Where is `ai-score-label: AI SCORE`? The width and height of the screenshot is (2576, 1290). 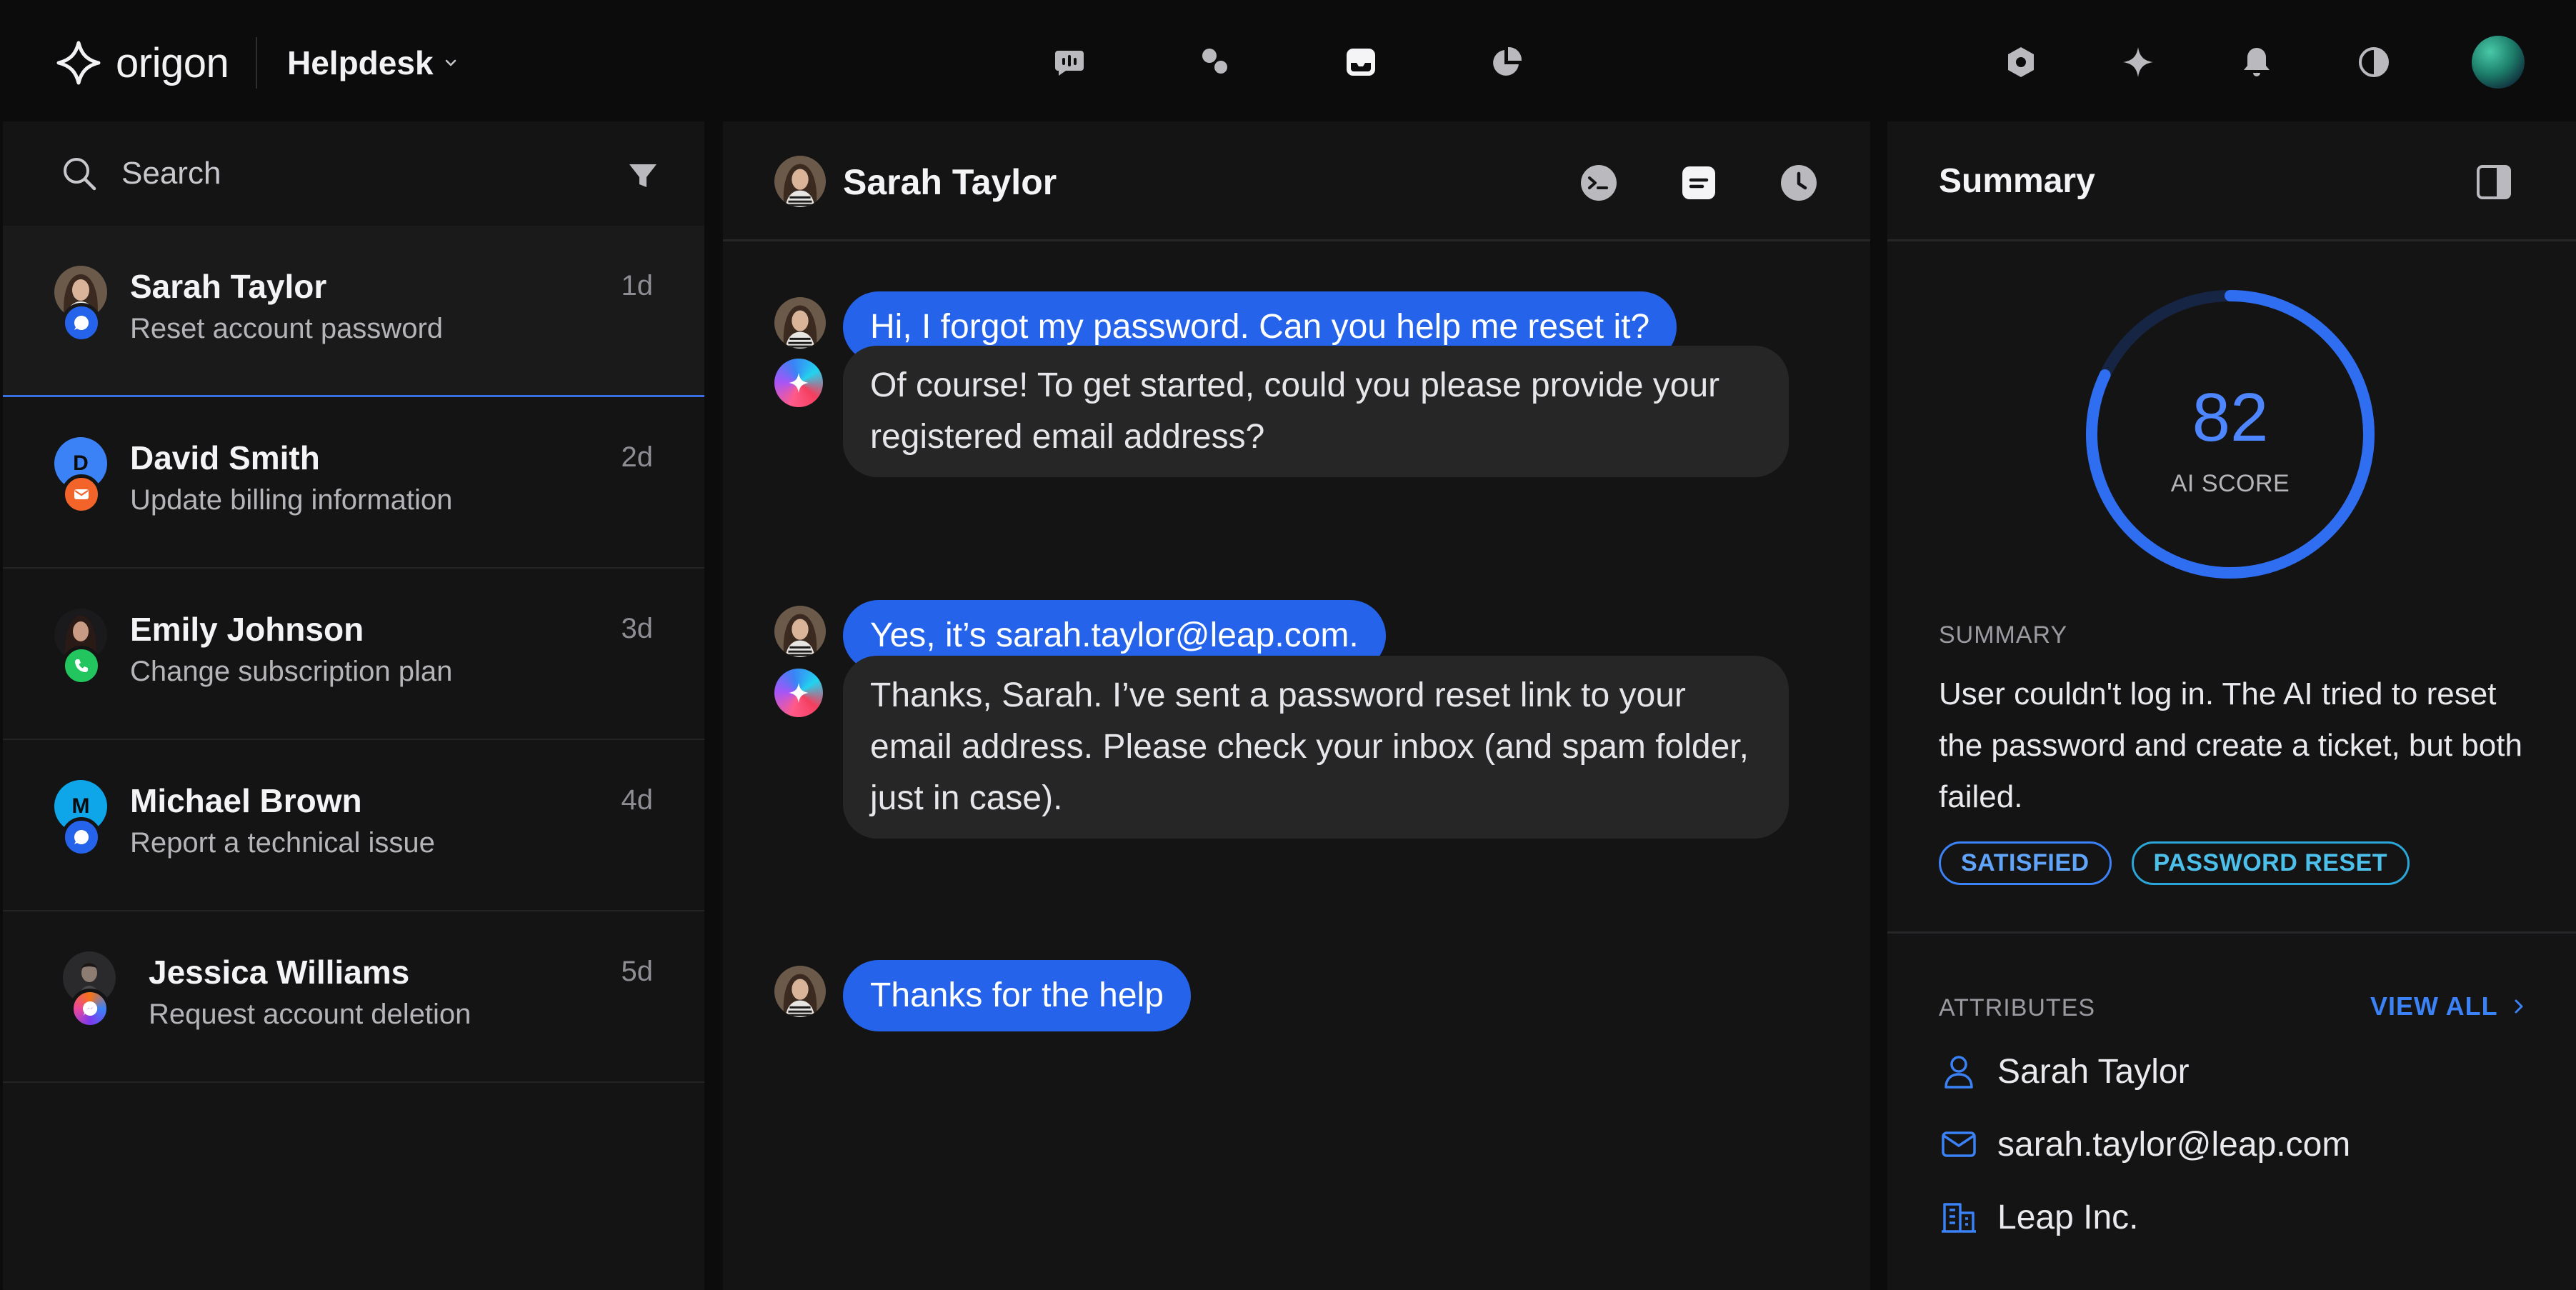
ai-score-label: AI SCORE is located at coordinates (2230, 483).